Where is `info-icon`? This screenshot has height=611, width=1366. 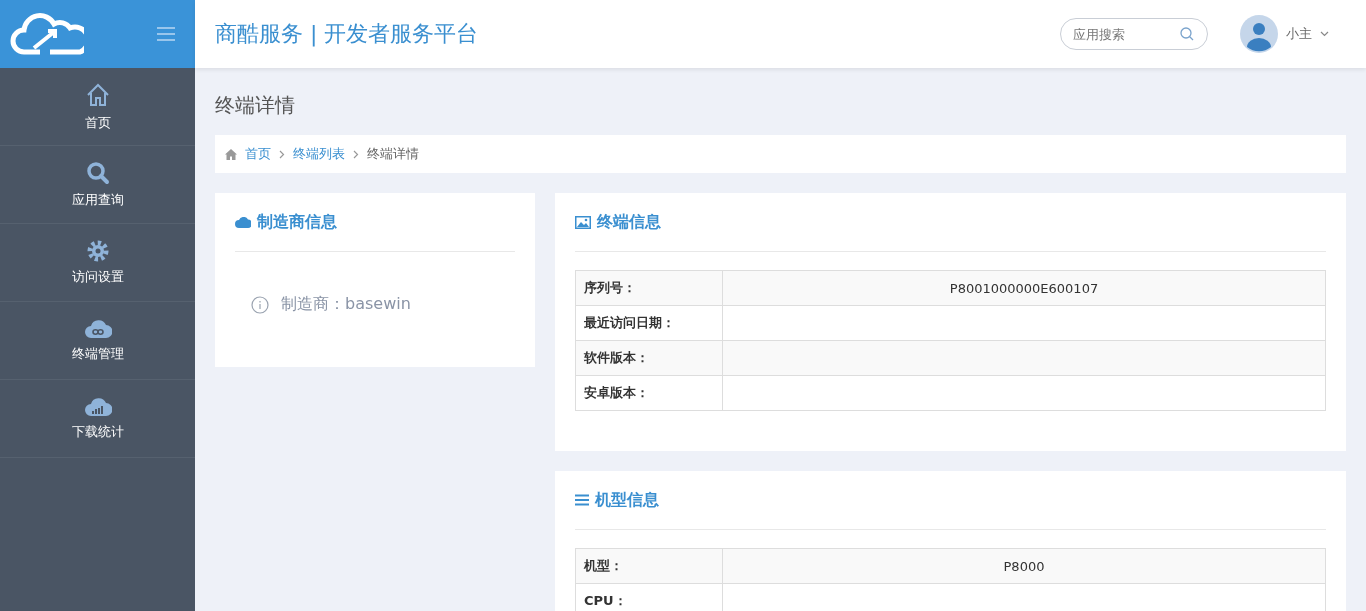
info-icon is located at coordinates (260, 304).